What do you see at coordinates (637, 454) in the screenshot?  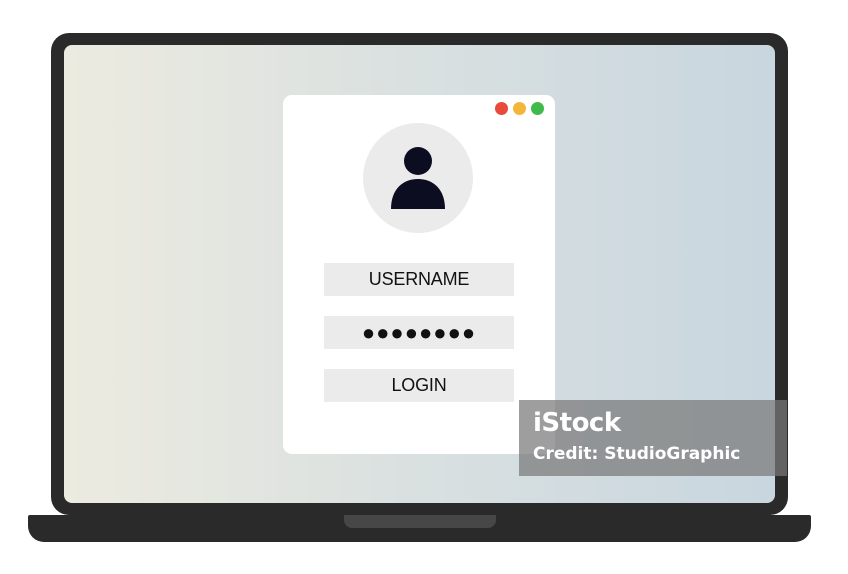 I see `watermark-credit: Credit: StudioGraphic` at bounding box center [637, 454].